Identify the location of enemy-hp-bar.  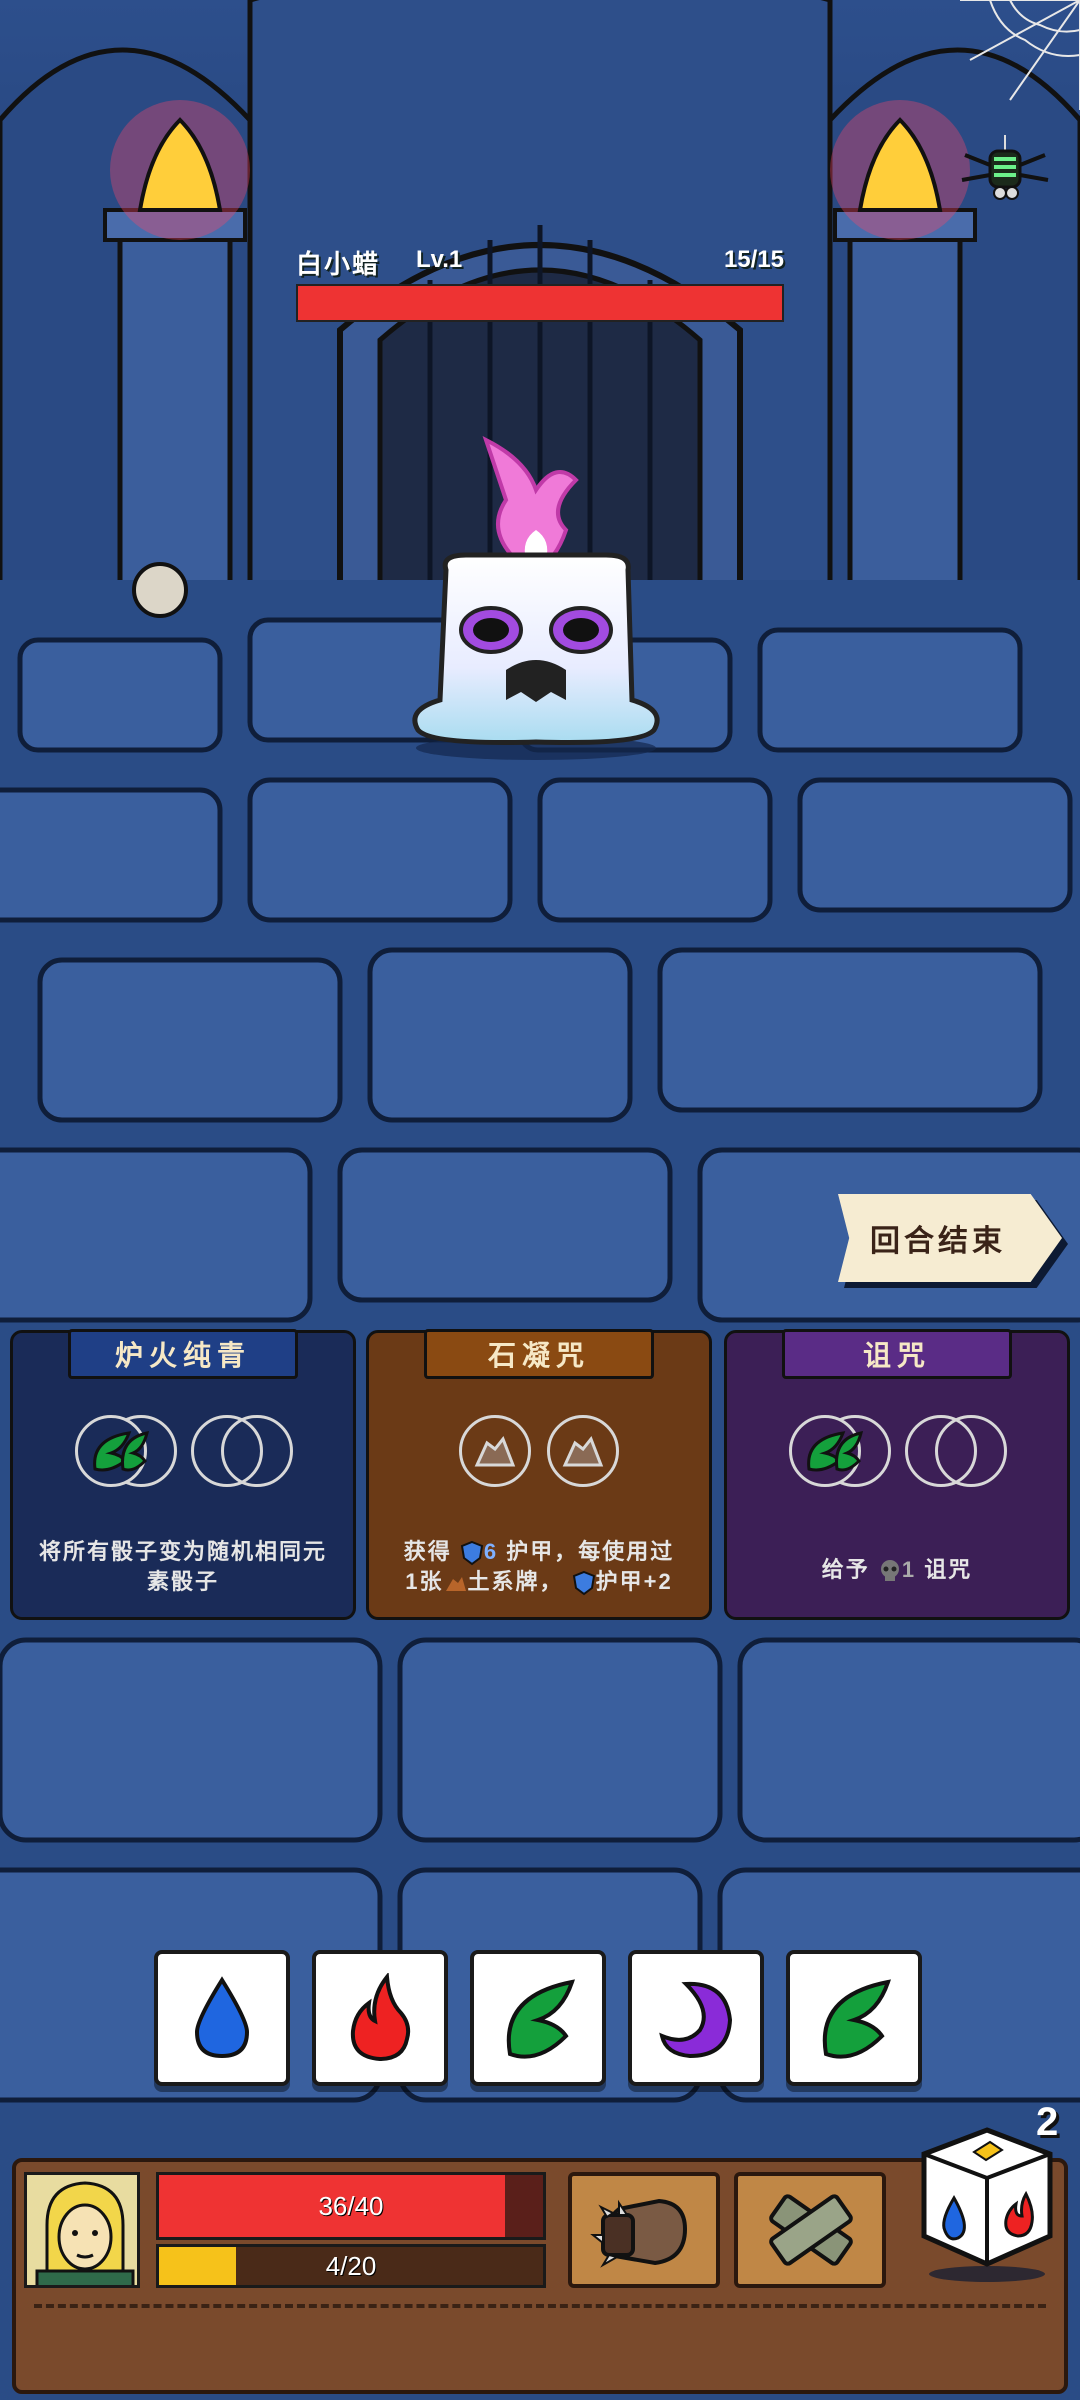
(540, 303).